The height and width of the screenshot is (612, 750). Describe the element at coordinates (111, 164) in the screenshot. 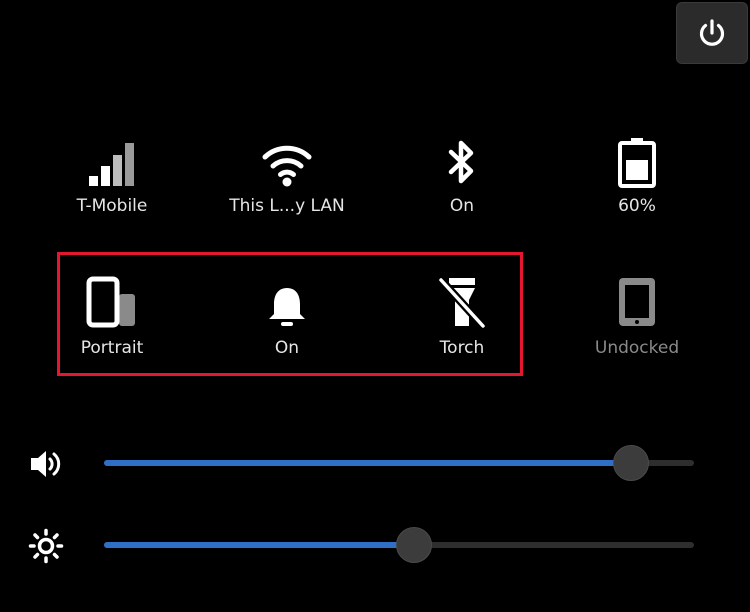

I see `cellular-signal-icon` at that location.